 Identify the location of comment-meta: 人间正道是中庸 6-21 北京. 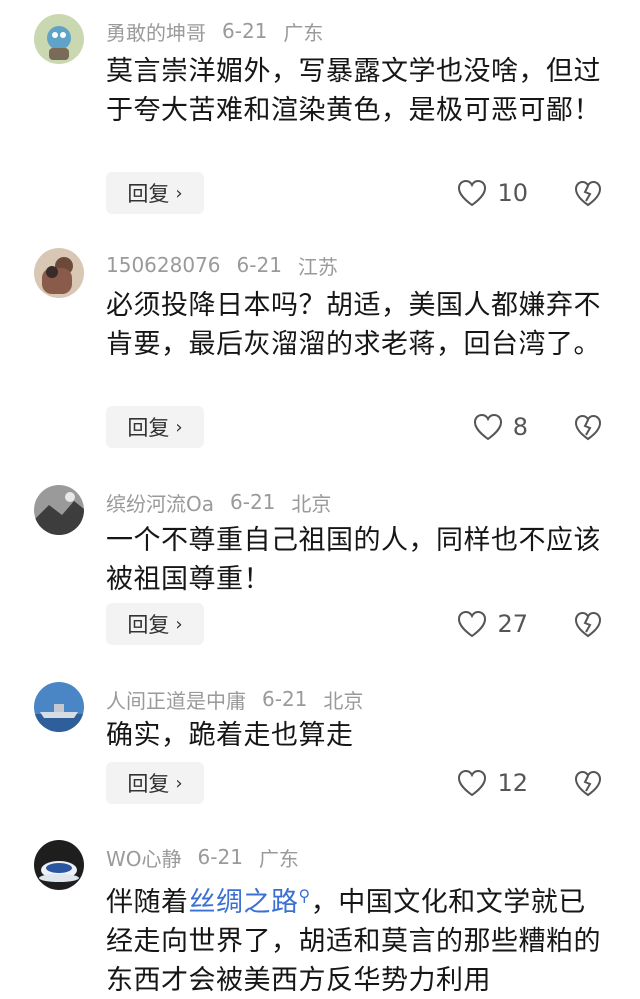
(242, 699).